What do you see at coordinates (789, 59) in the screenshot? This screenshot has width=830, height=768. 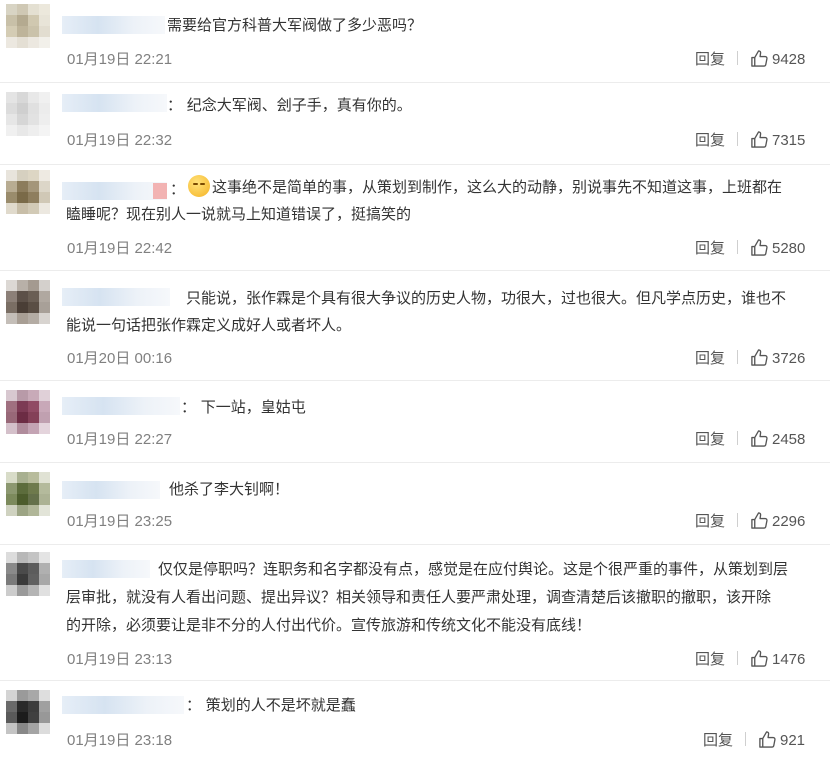 I see `like-count: 9428` at bounding box center [789, 59].